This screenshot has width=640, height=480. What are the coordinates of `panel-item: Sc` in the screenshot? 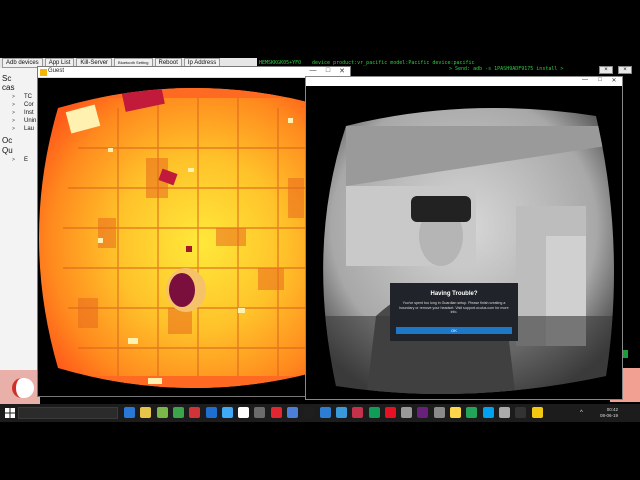 It's located at (6, 78).